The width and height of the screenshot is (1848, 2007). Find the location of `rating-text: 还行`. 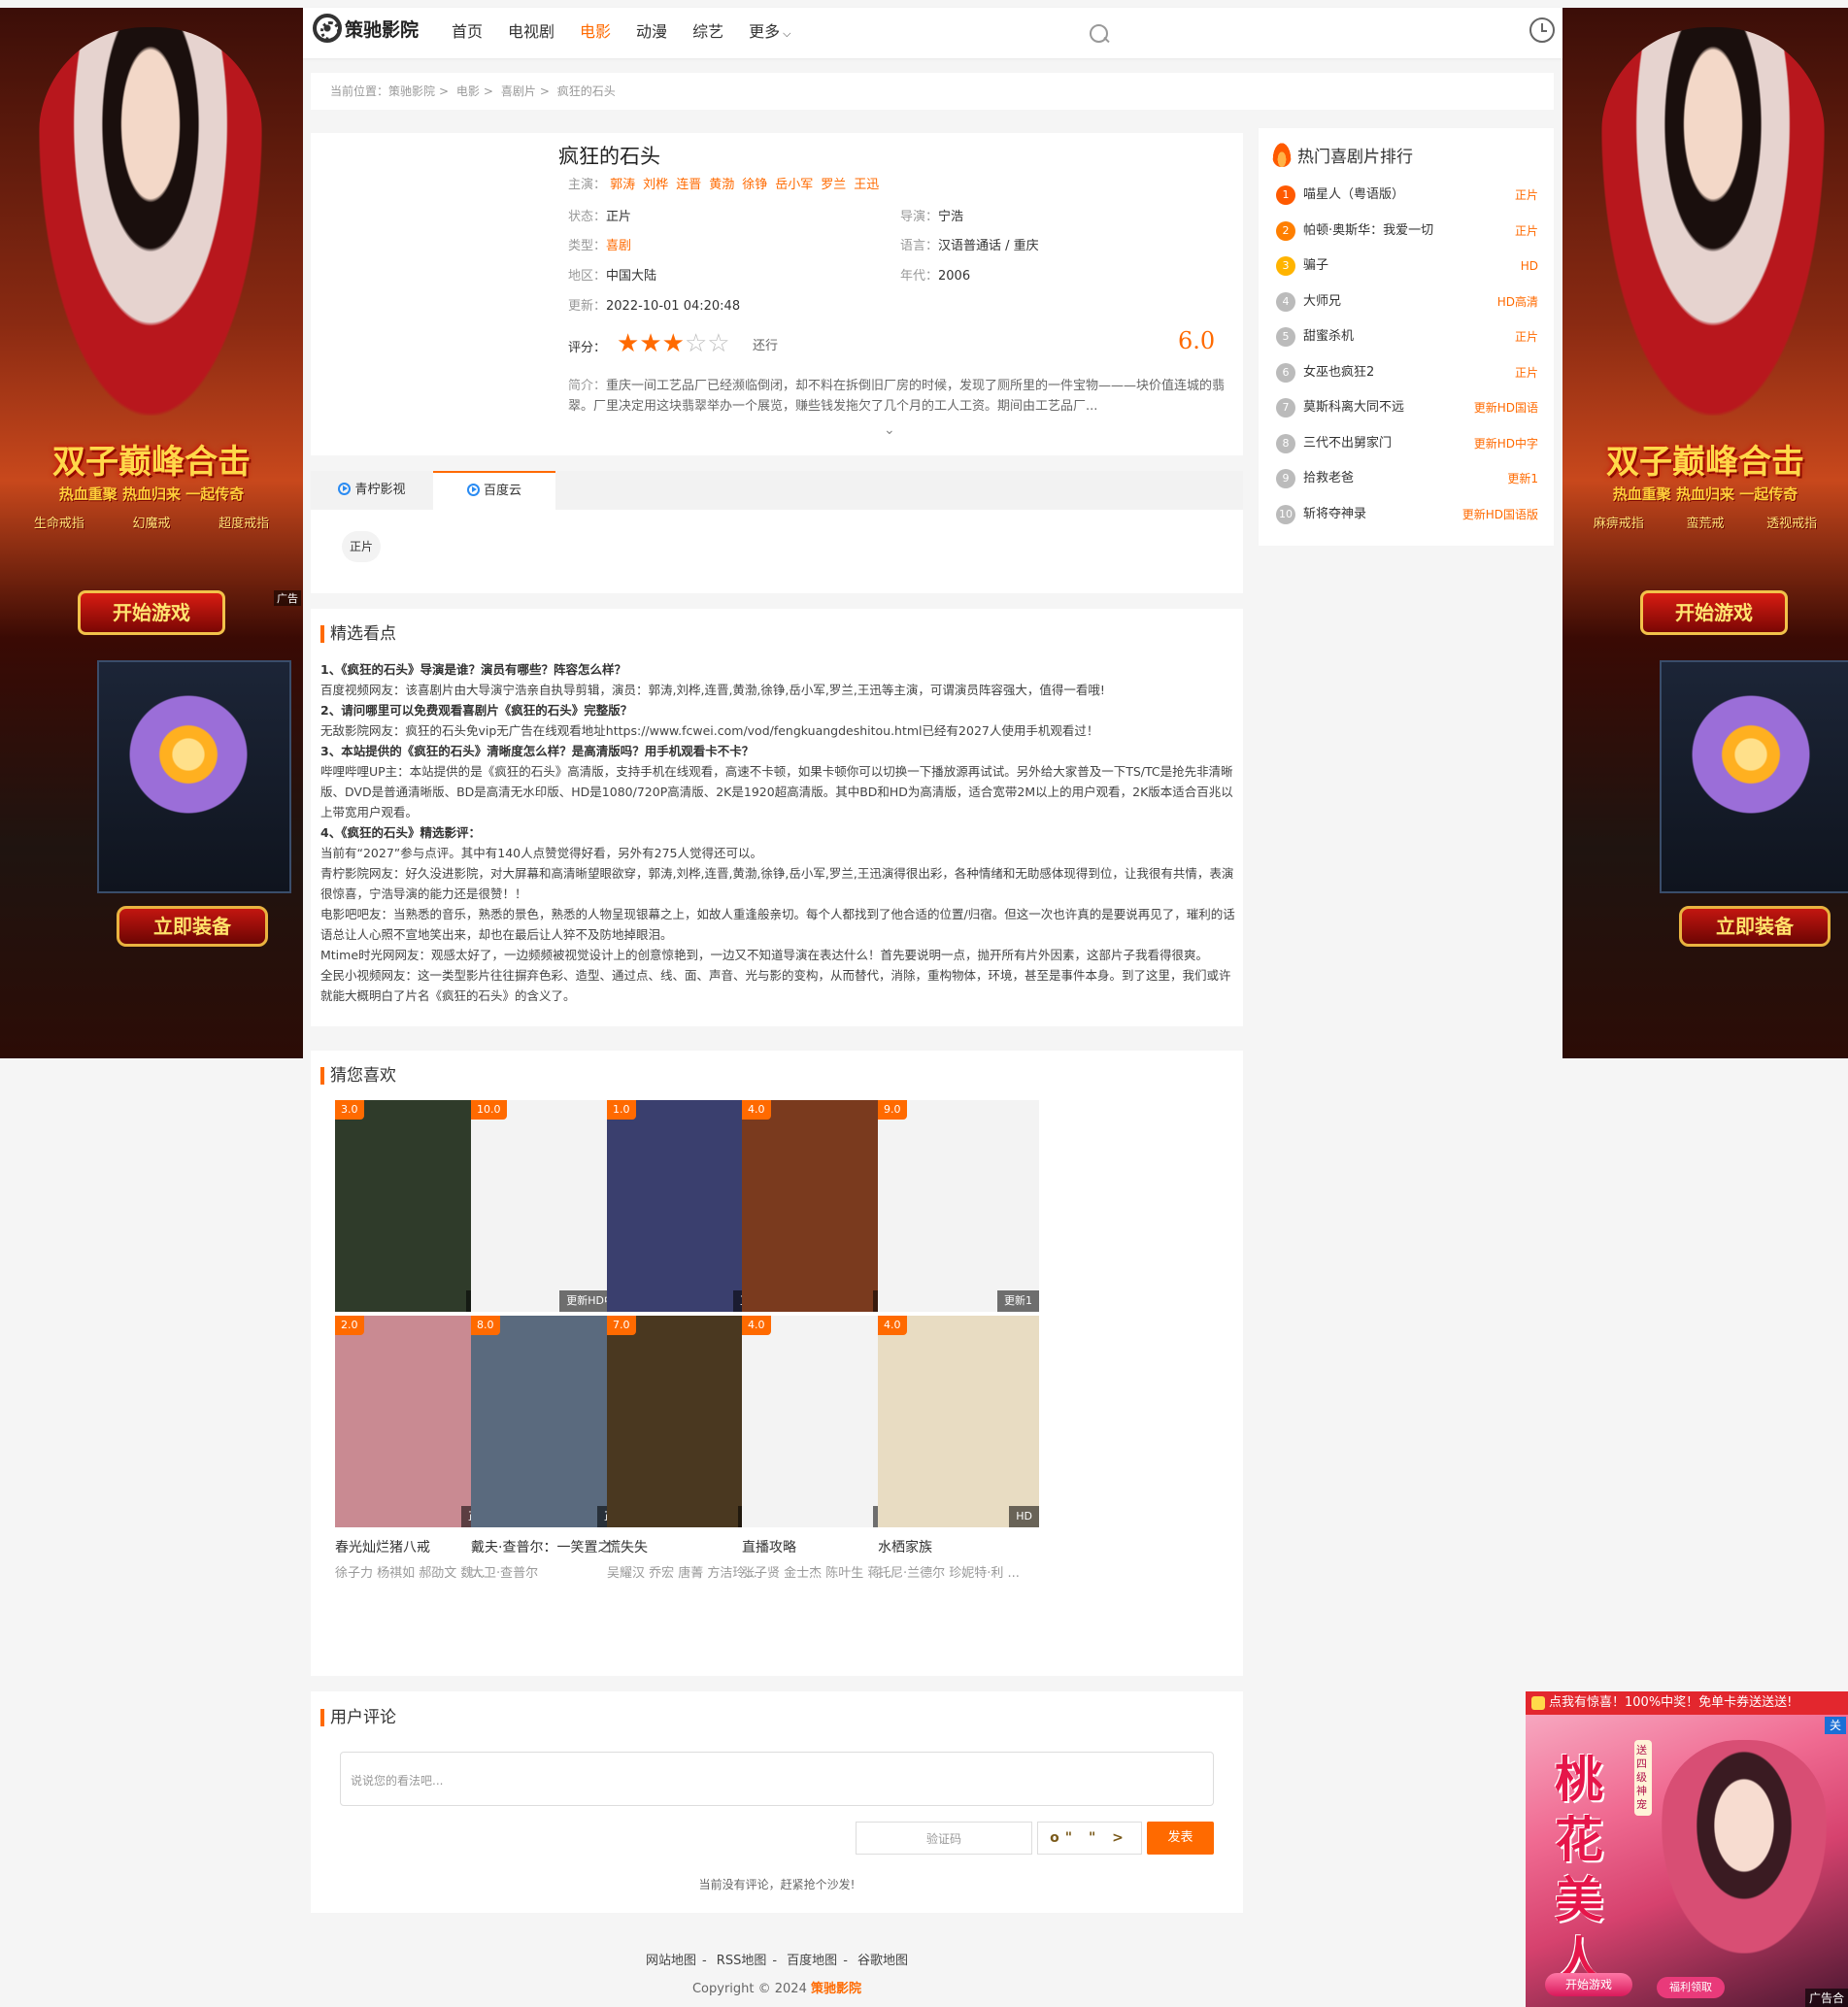

rating-text: 还行 is located at coordinates (766, 346).